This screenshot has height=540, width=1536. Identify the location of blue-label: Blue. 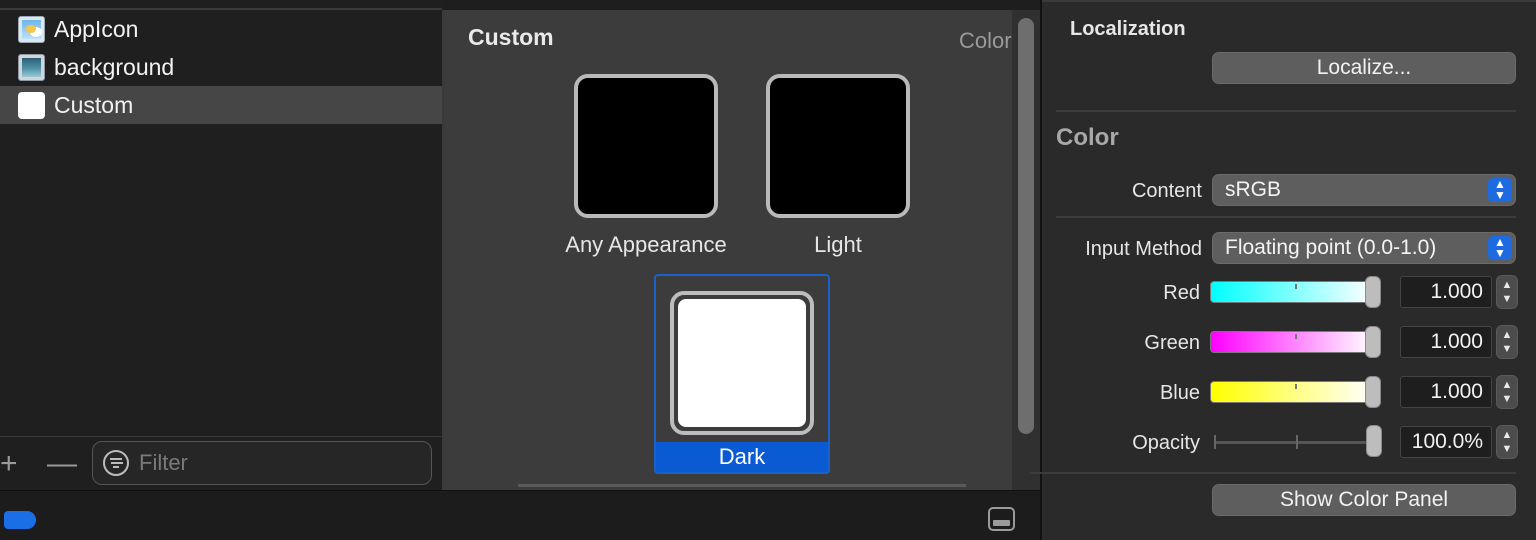
(1179, 393).